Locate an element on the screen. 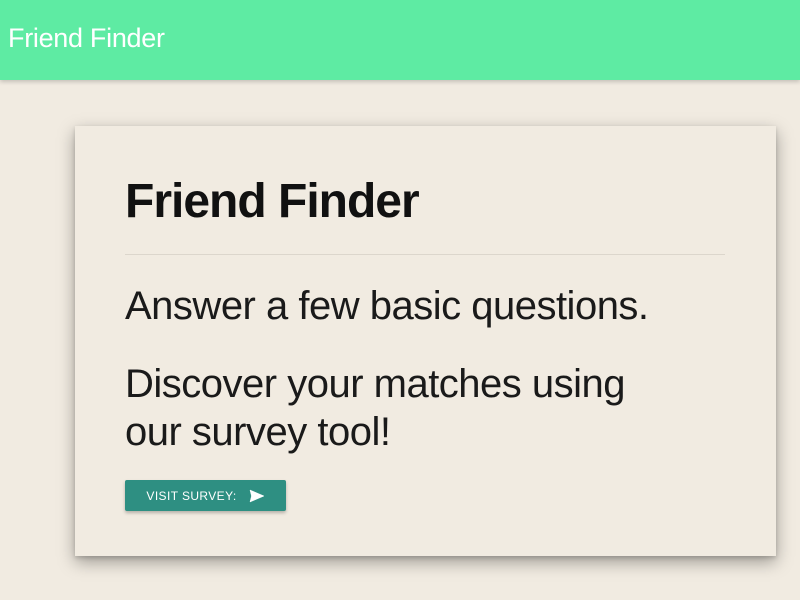 The image size is (800, 600). top-navbar: Friend Finder is located at coordinates (400, 40).